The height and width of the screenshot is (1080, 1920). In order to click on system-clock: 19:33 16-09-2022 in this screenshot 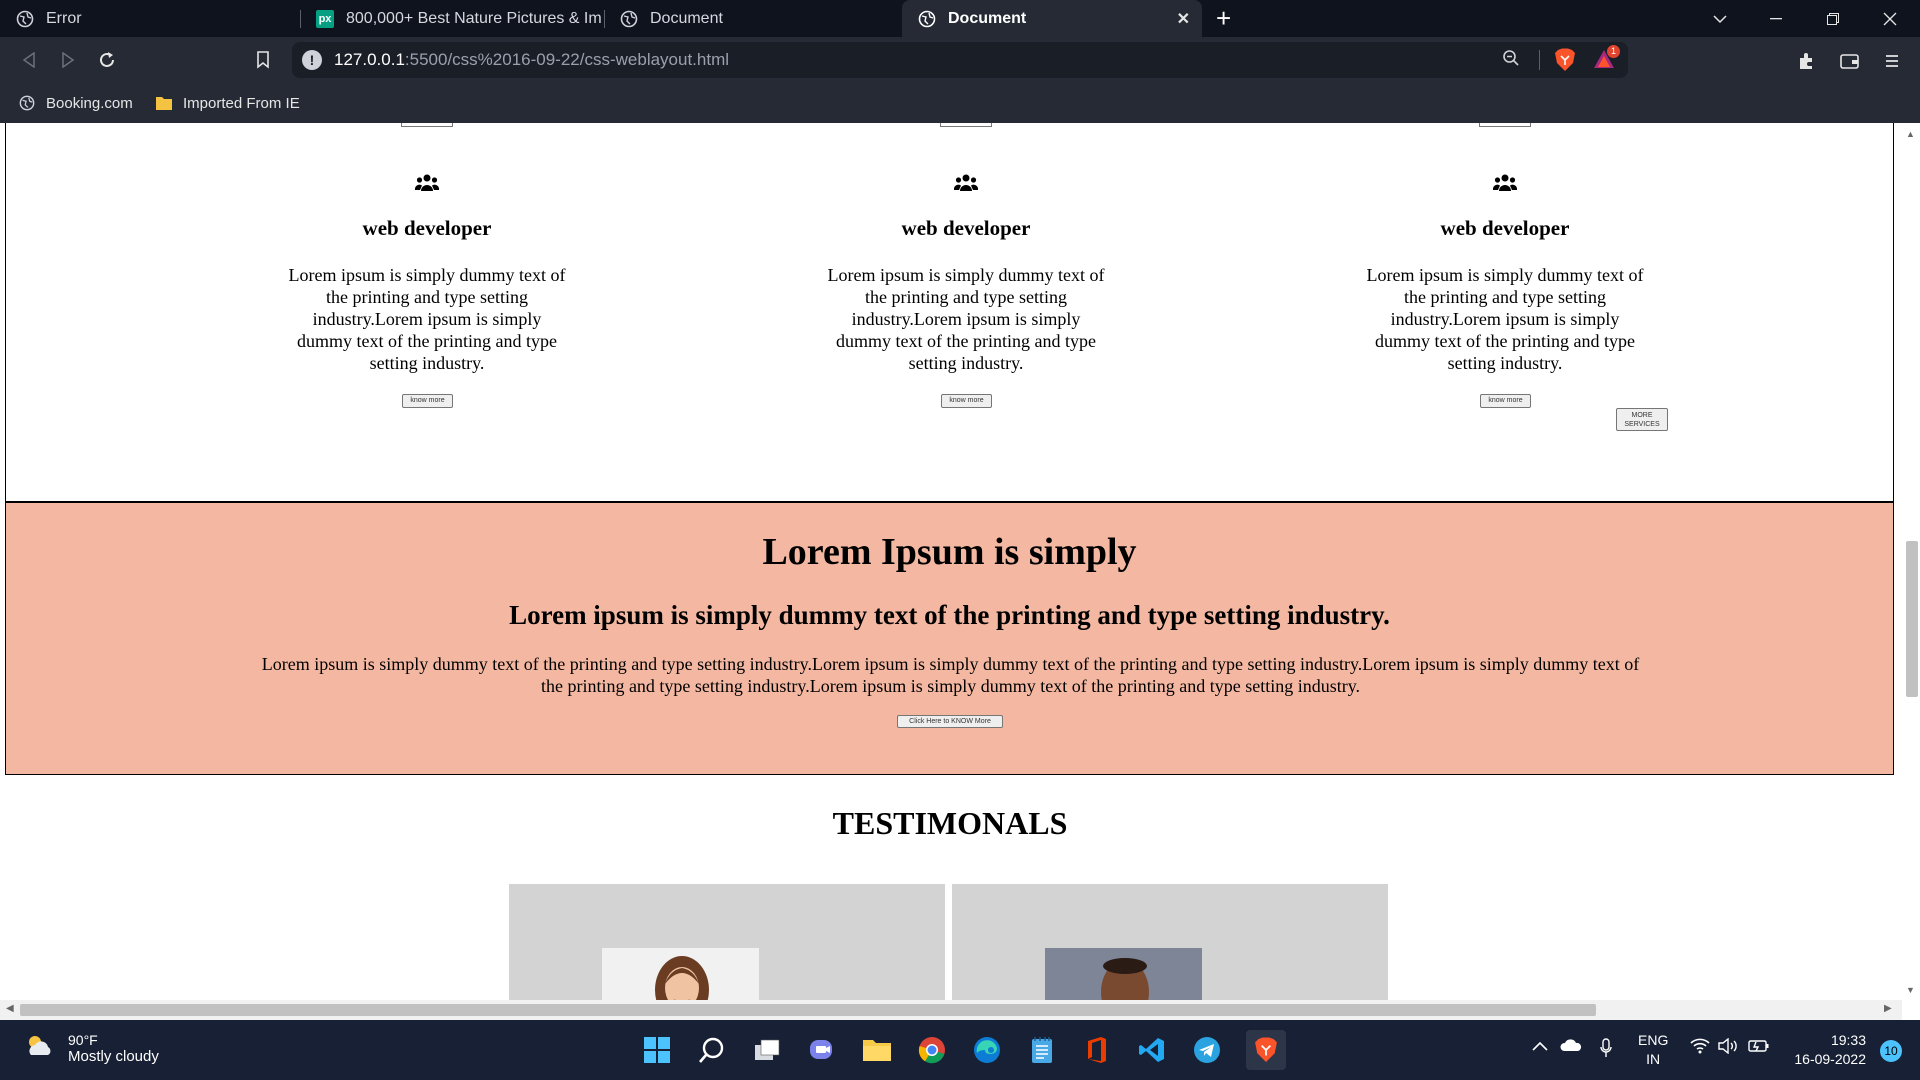, I will do `click(1830, 1050)`.